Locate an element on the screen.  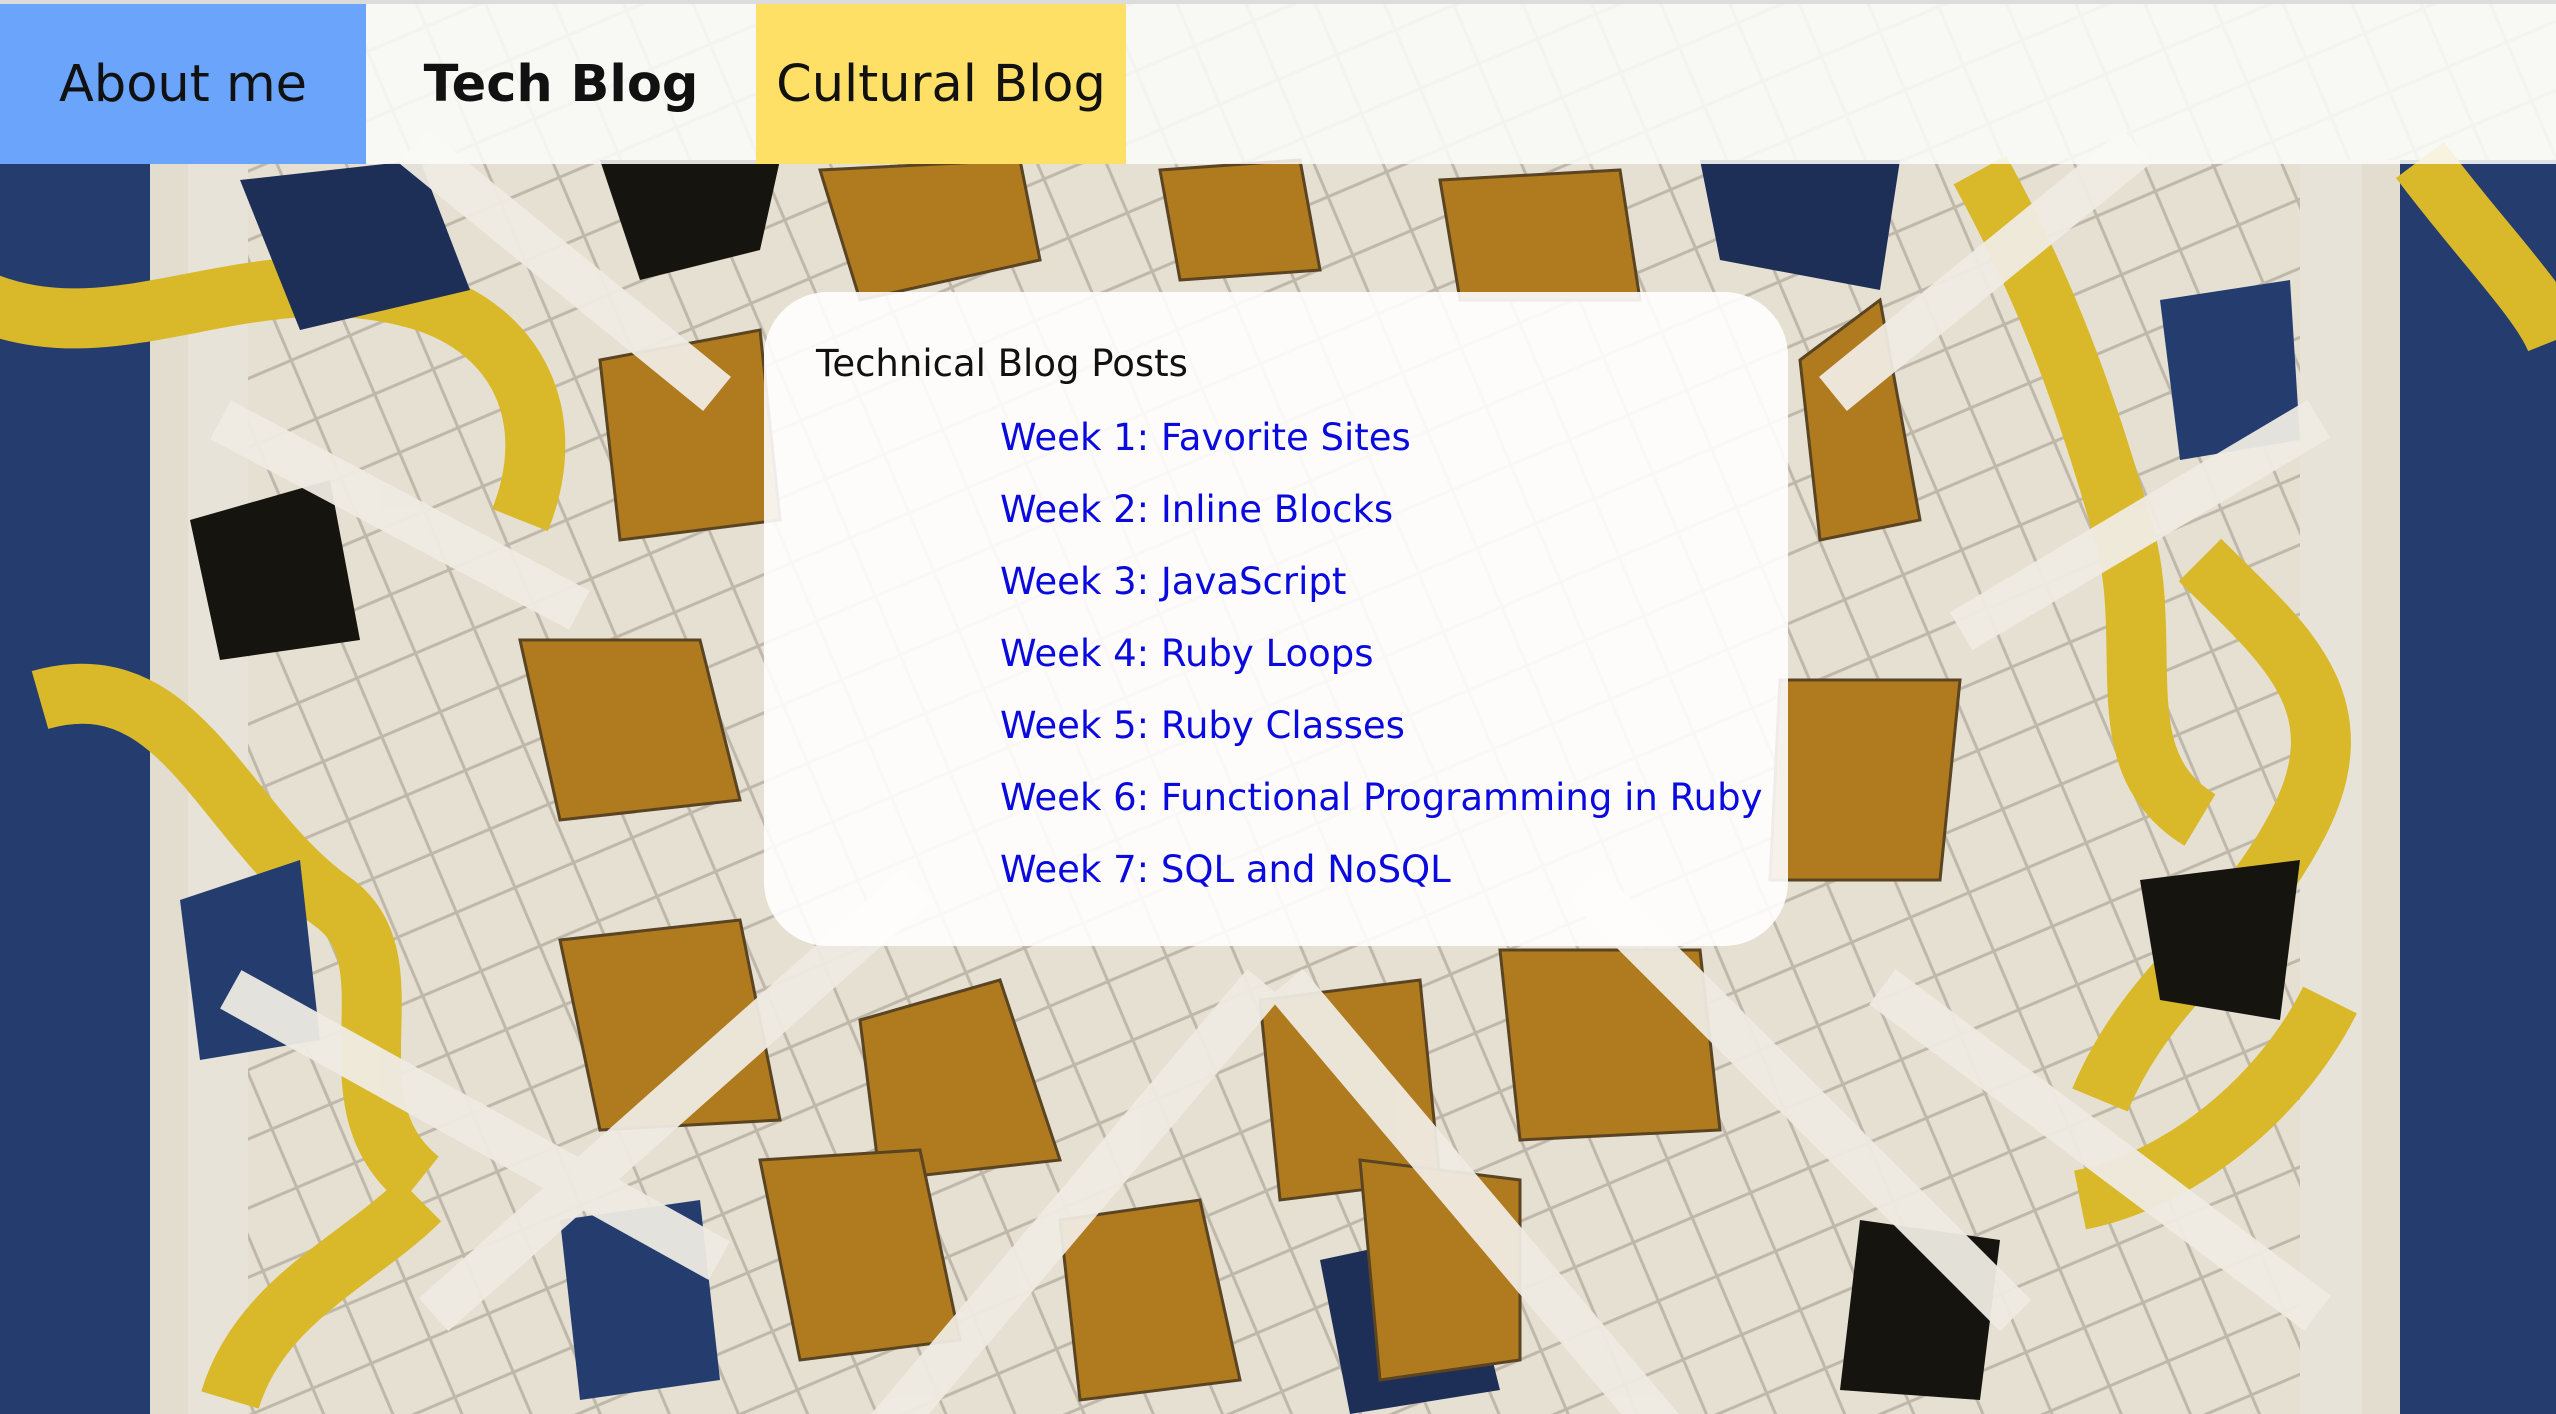
post-link-week-3: Week 3: JavaScript is located at coordinates (1173, 581).